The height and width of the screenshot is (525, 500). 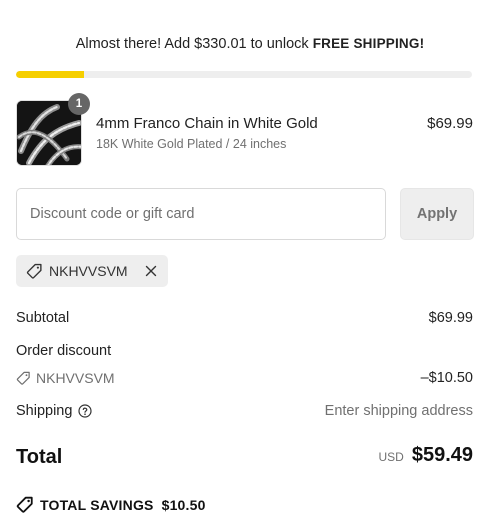 What do you see at coordinates (368, 43) in the screenshot?
I see `free-shipping-highlight: FREE SHIPPING!` at bounding box center [368, 43].